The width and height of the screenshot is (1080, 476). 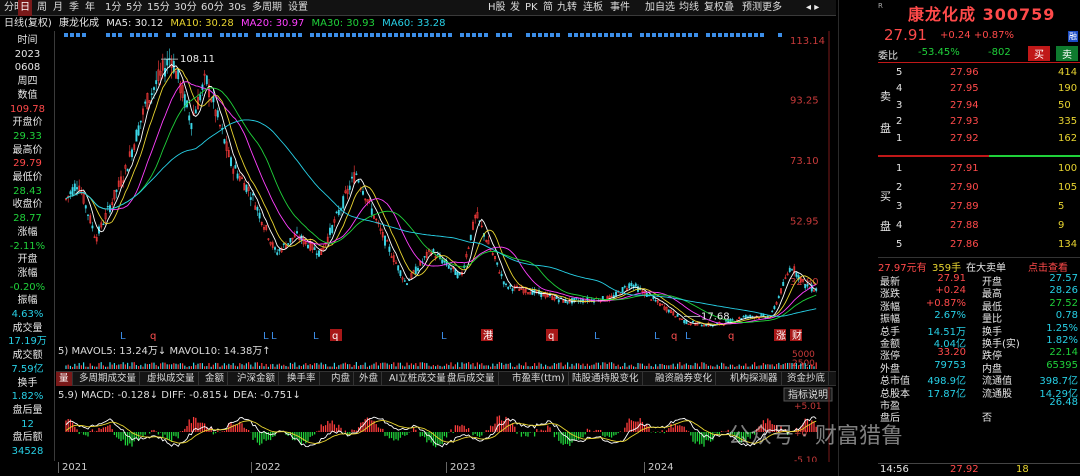 What do you see at coordinates (964, 244) in the screenshot?
I see `buy-price-4: 27.86` at bounding box center [964, 244].